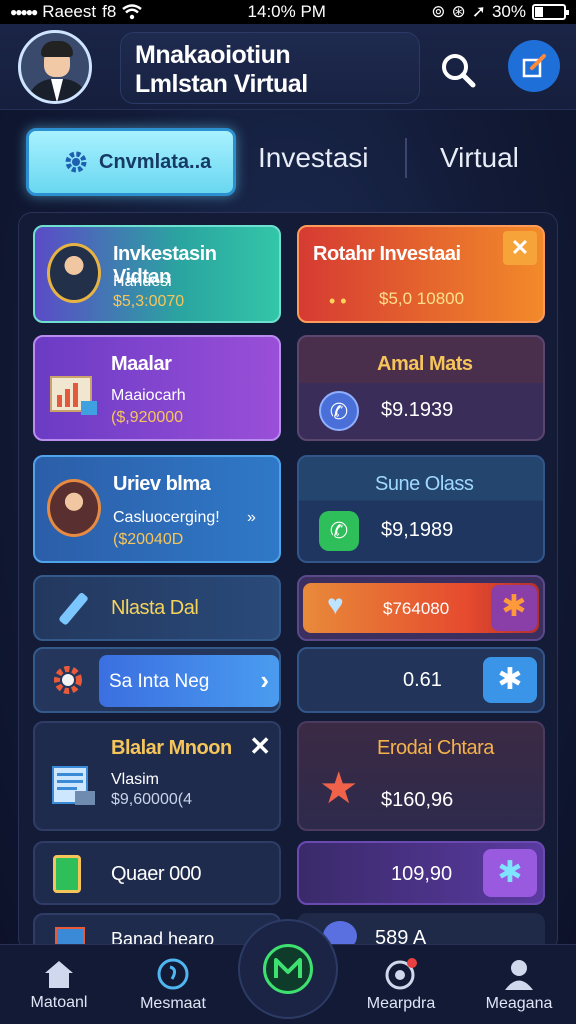 Image resolution: width=576 pixels, height=1024 pixels. Describe the element at coordinates (478, 11) in the screenshot. I see `location-icon: ➚` at that location.